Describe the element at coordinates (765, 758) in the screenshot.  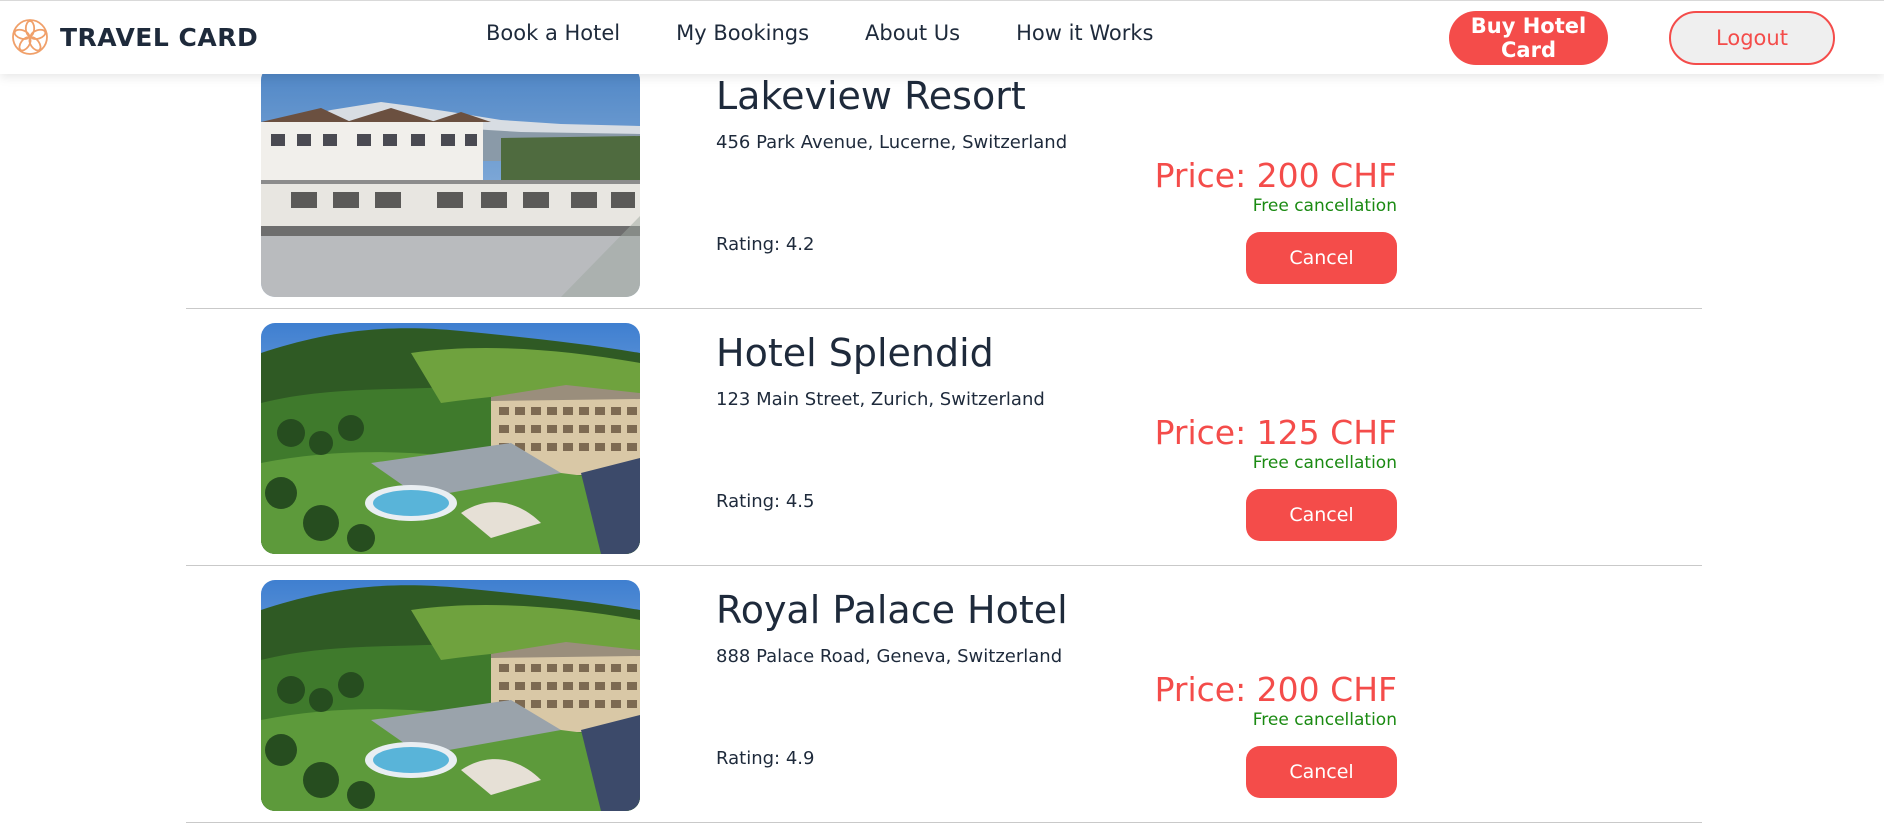
I see `hotel-rating: Rating: 4.9` at that location.